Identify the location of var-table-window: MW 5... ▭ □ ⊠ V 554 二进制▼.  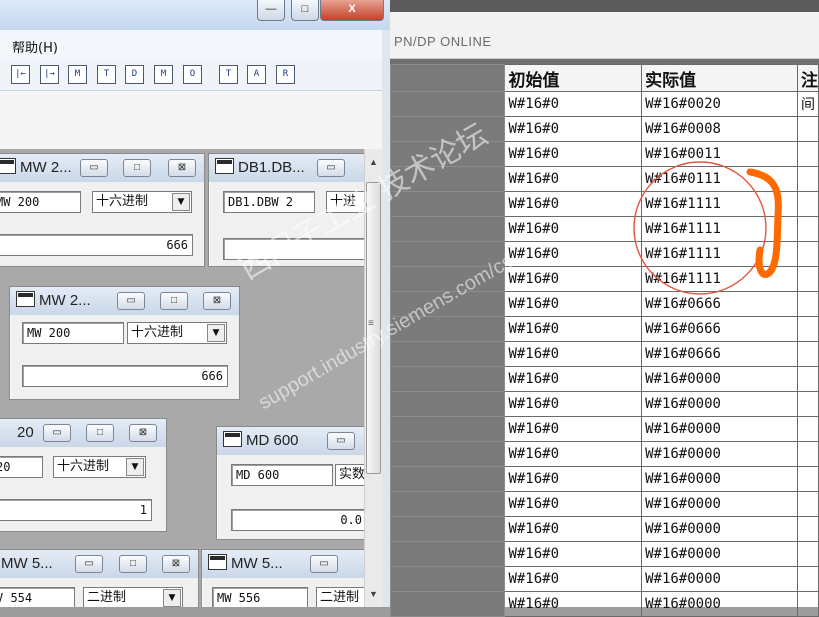
(99, 578).